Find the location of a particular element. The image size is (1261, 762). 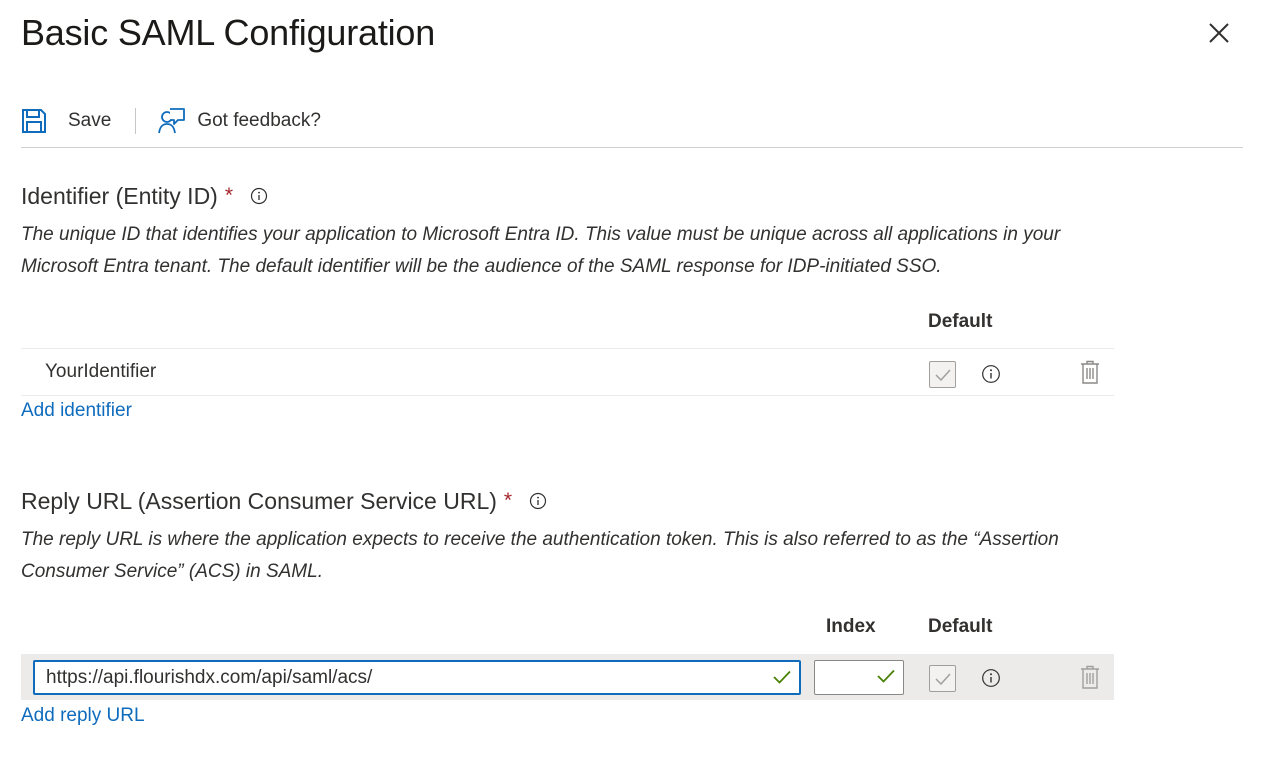

reply-url-default-checkbox is located at coordinates (942, 678).